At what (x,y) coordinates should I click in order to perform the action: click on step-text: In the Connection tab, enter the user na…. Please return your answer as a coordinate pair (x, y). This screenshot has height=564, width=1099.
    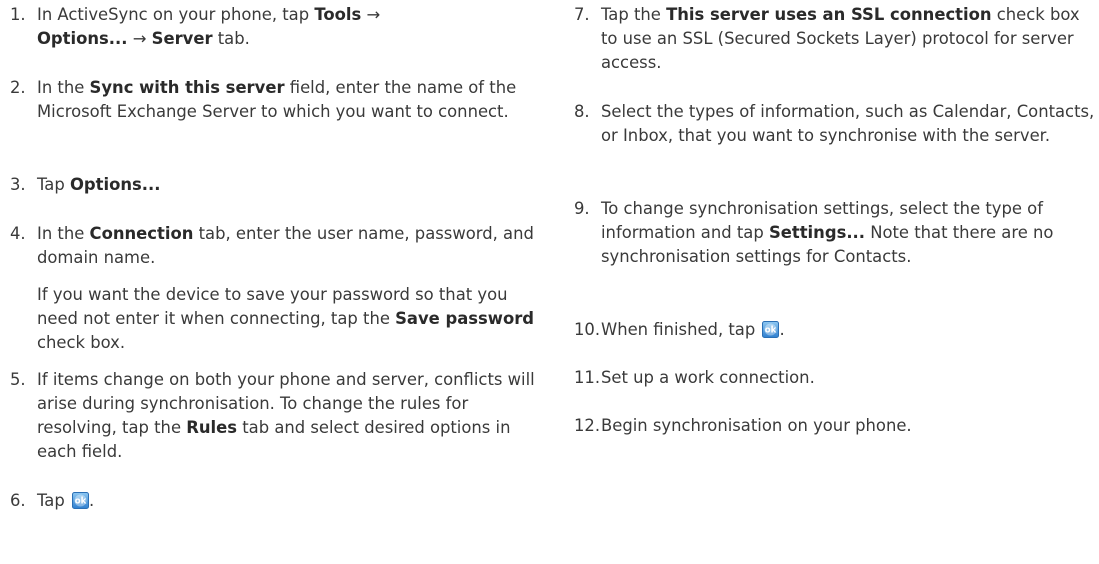
    Looking at the image, I should click on (285, 245).